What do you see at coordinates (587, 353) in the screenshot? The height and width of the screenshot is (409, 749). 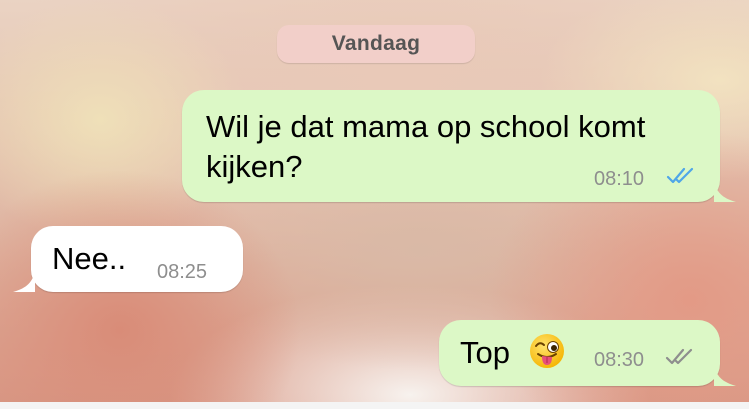 I see `outgoing-message-bubble: Top 08:30` at bounding box center [587, 353].